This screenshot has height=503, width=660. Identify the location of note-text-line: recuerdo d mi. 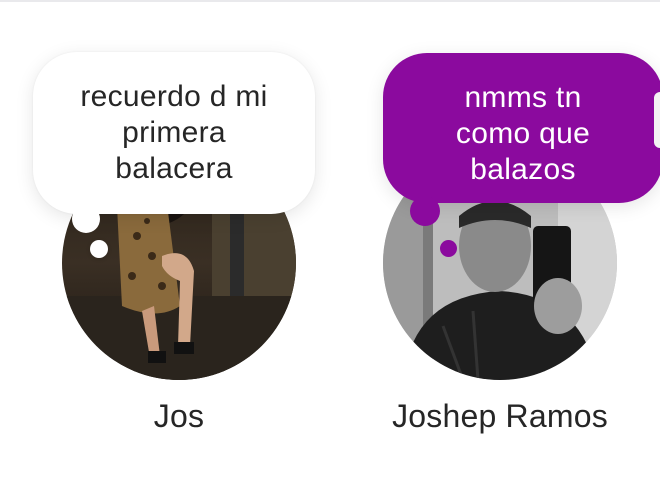
(174, 96).